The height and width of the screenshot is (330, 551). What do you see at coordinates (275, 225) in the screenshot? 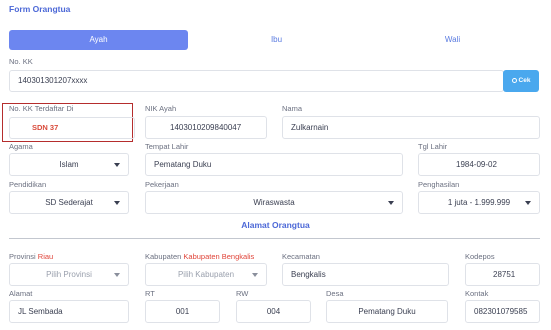
I see `alamat-section-title: Alamat Orangtua` at bounding box center [275, 225].